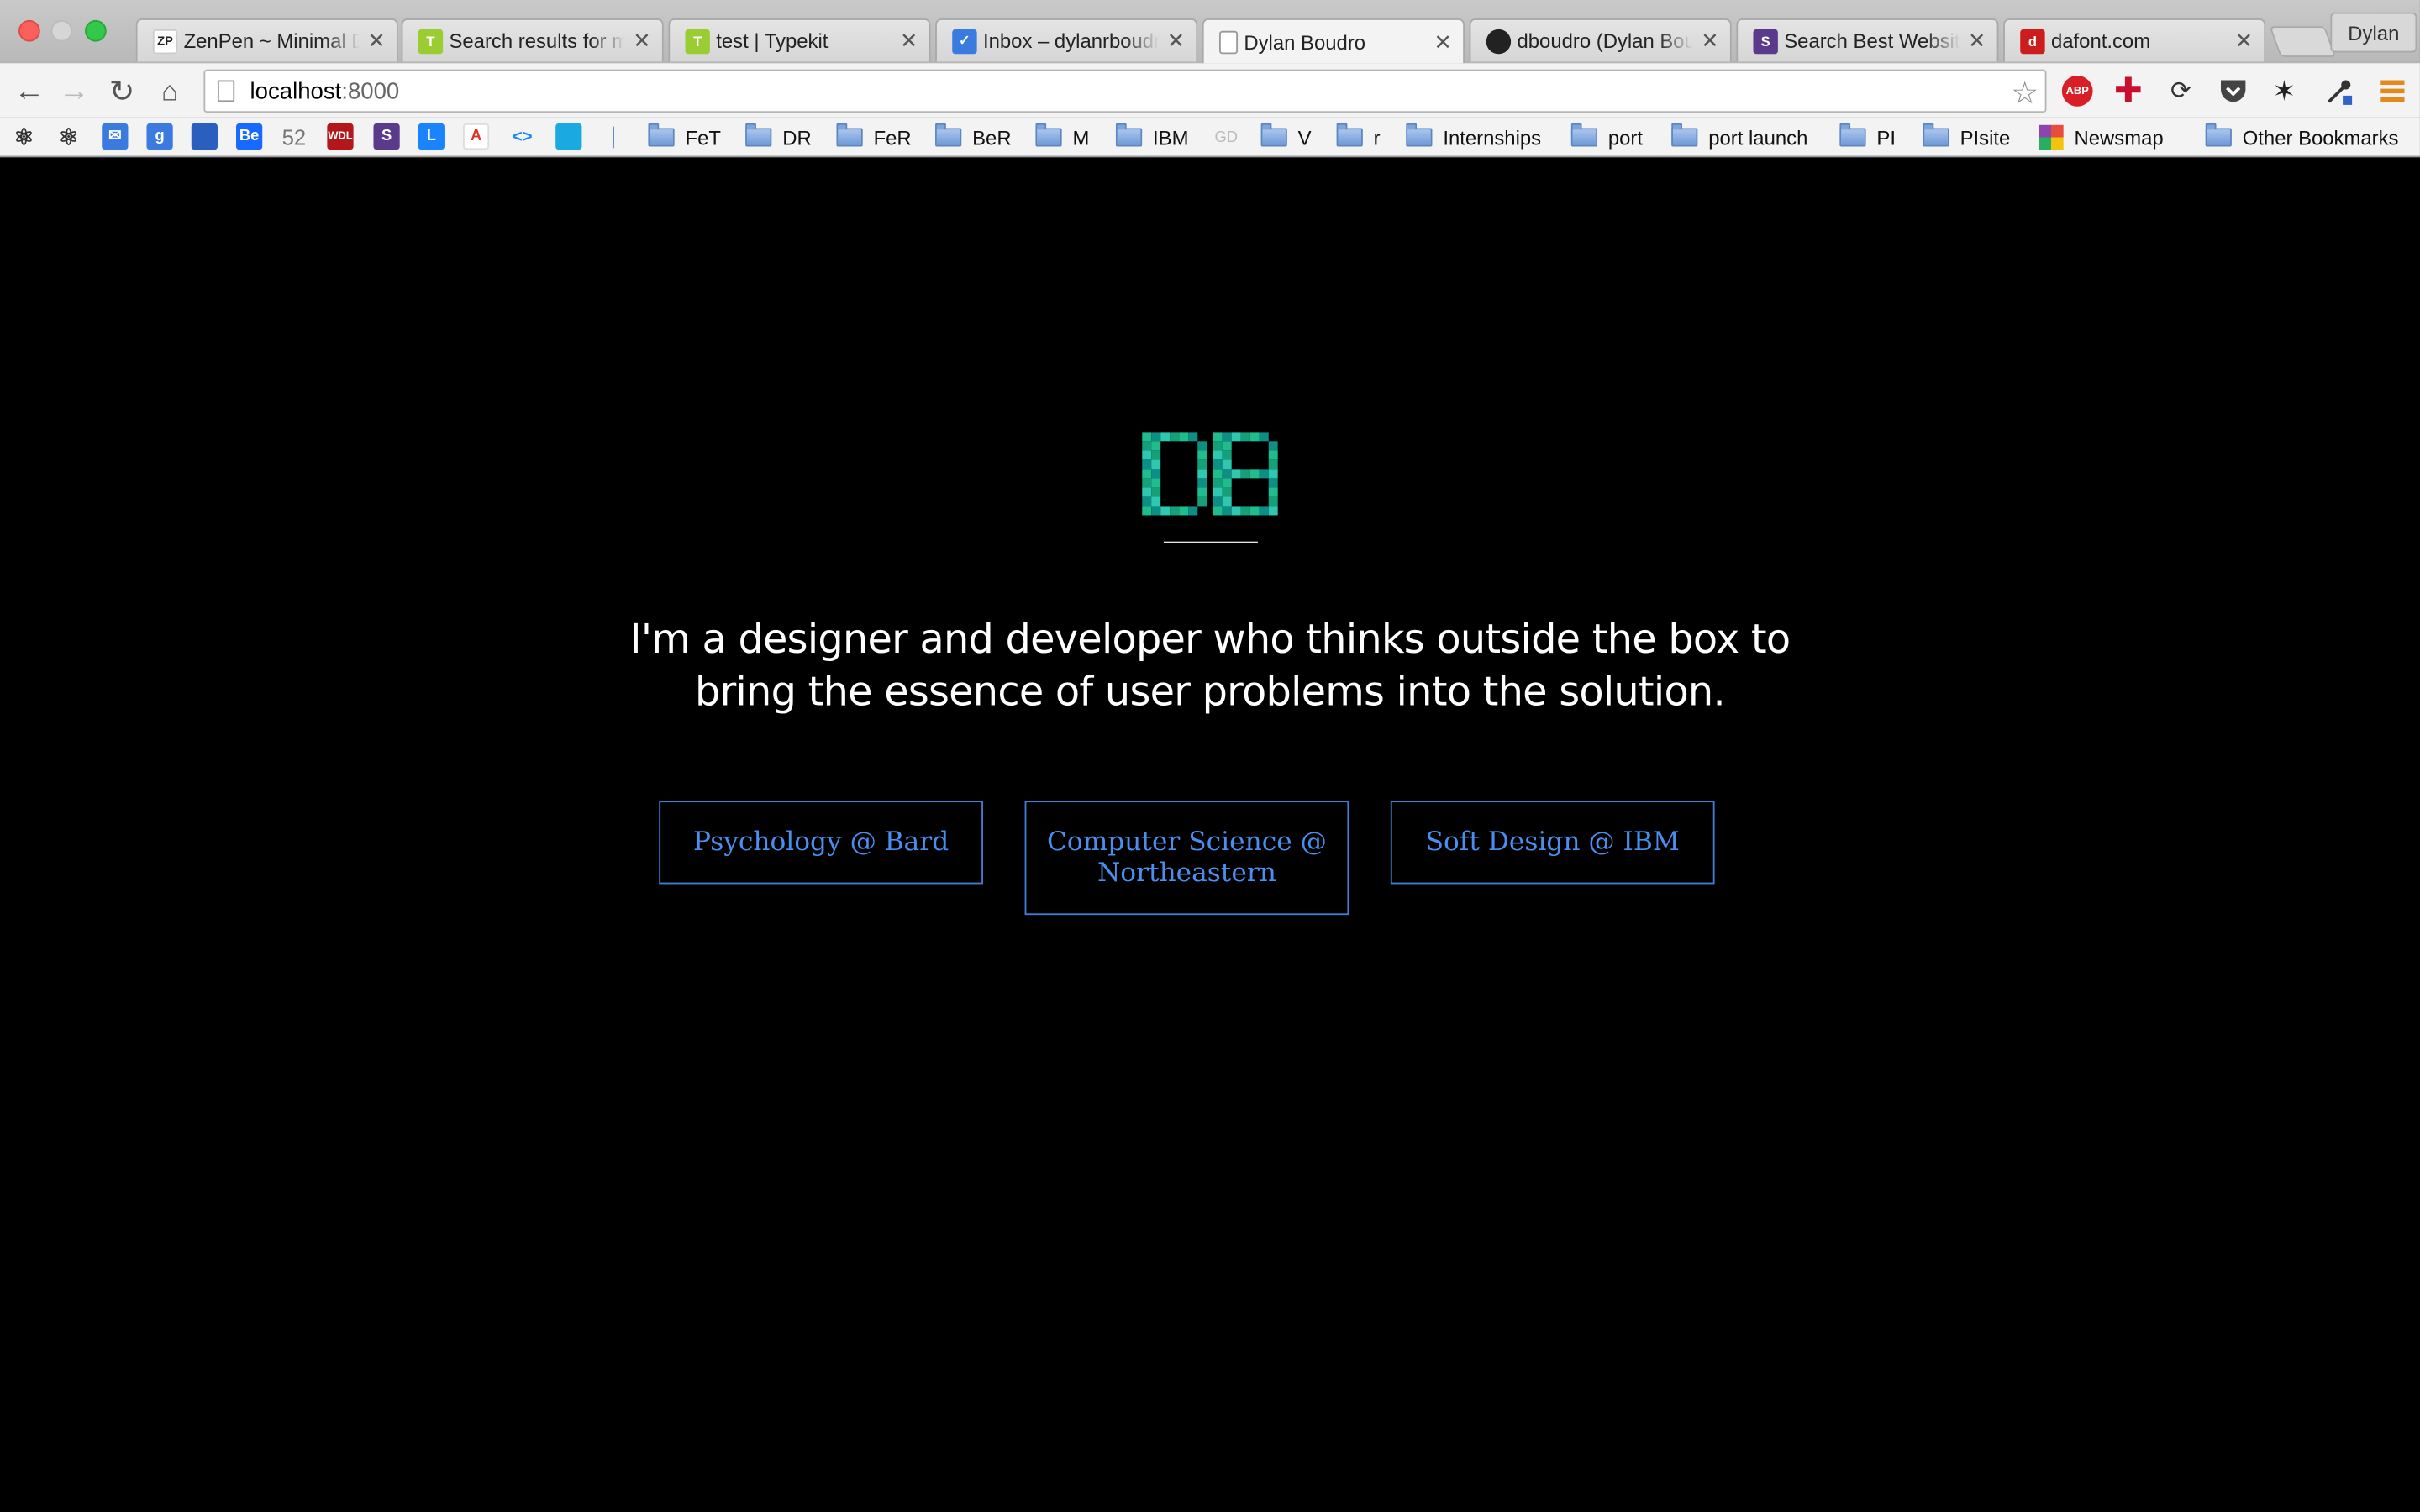  What do you see at coordinates (2284, 91) in the screenshot?
I see `bird-icon: ✶` at bounding box center [2284, 91].